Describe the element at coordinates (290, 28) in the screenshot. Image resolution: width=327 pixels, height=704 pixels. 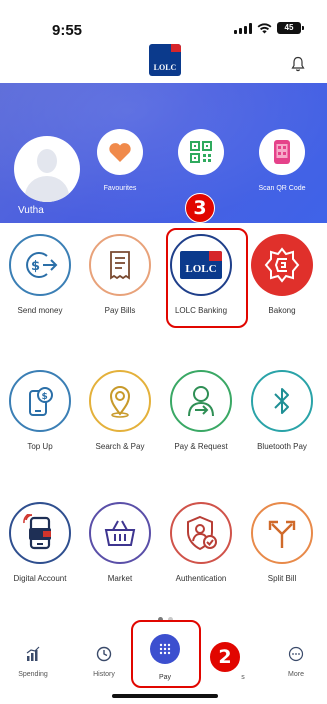
I see `battery-icon: 45` at that location.